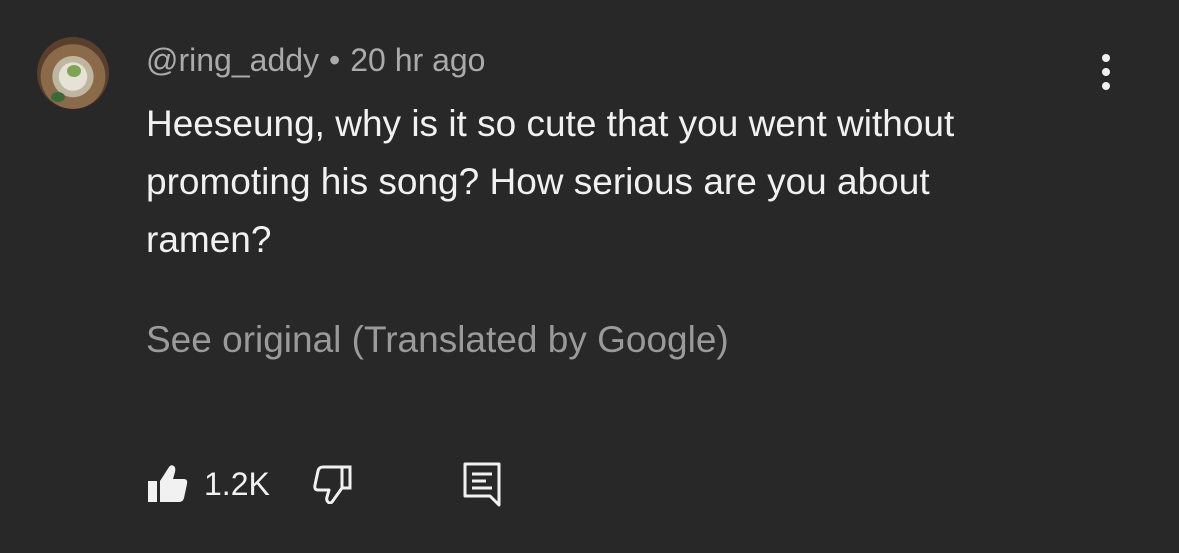 Image resolution: width=1179 pixels, height=553 pixels. I want to click on reply-button, so click(482, 484).